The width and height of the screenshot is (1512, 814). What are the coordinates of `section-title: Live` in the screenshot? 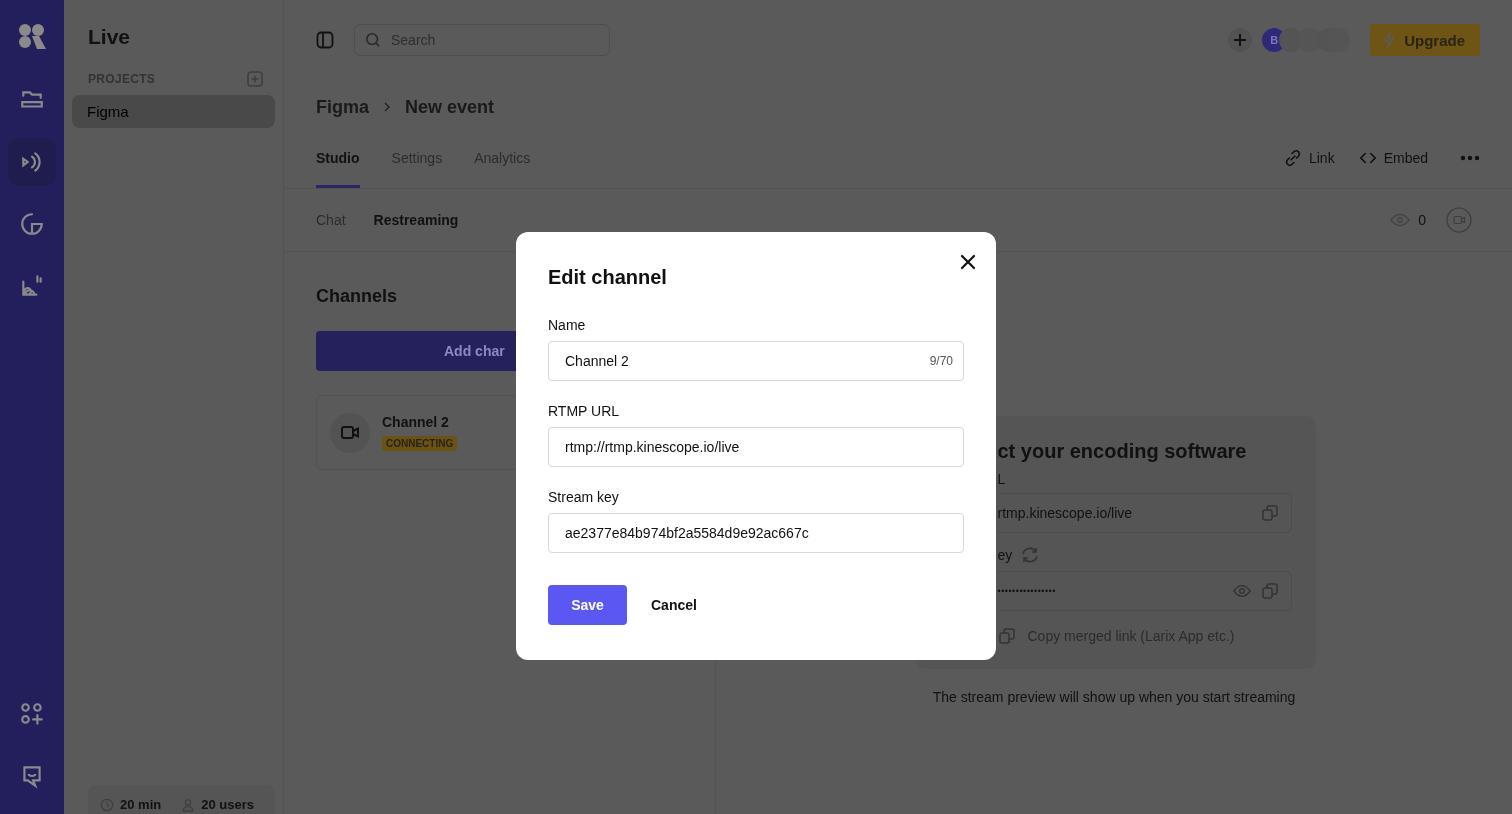 It's located at (109, 36).